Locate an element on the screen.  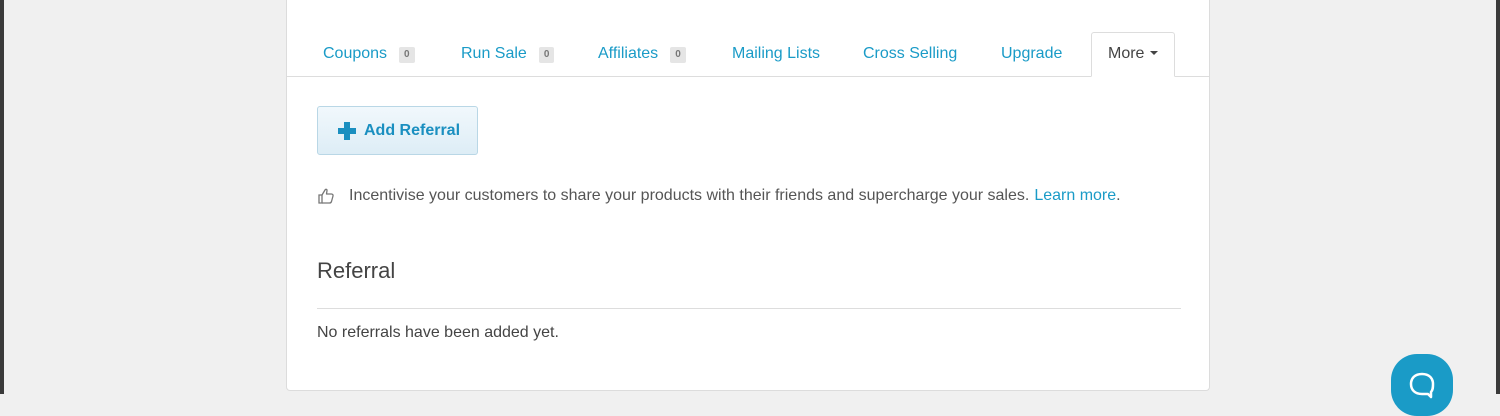
tab-mailing-lists: Mailing Lists is located at coordinates (776, 54).